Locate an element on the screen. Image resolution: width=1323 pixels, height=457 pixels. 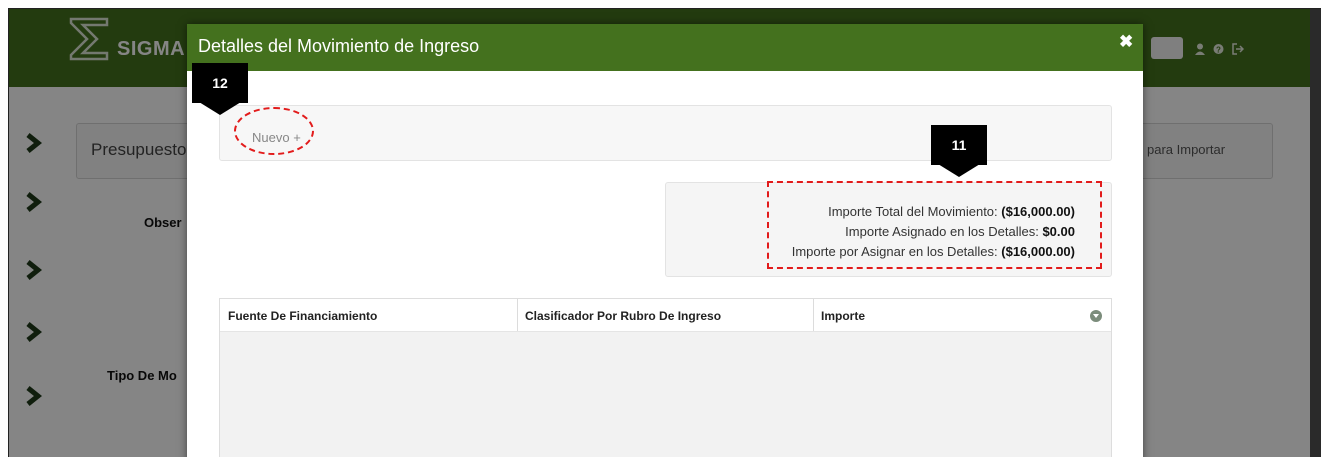
modal-header: Detalles del Movimiento de Ingreso ✖ is located at coordinates (665, 47).